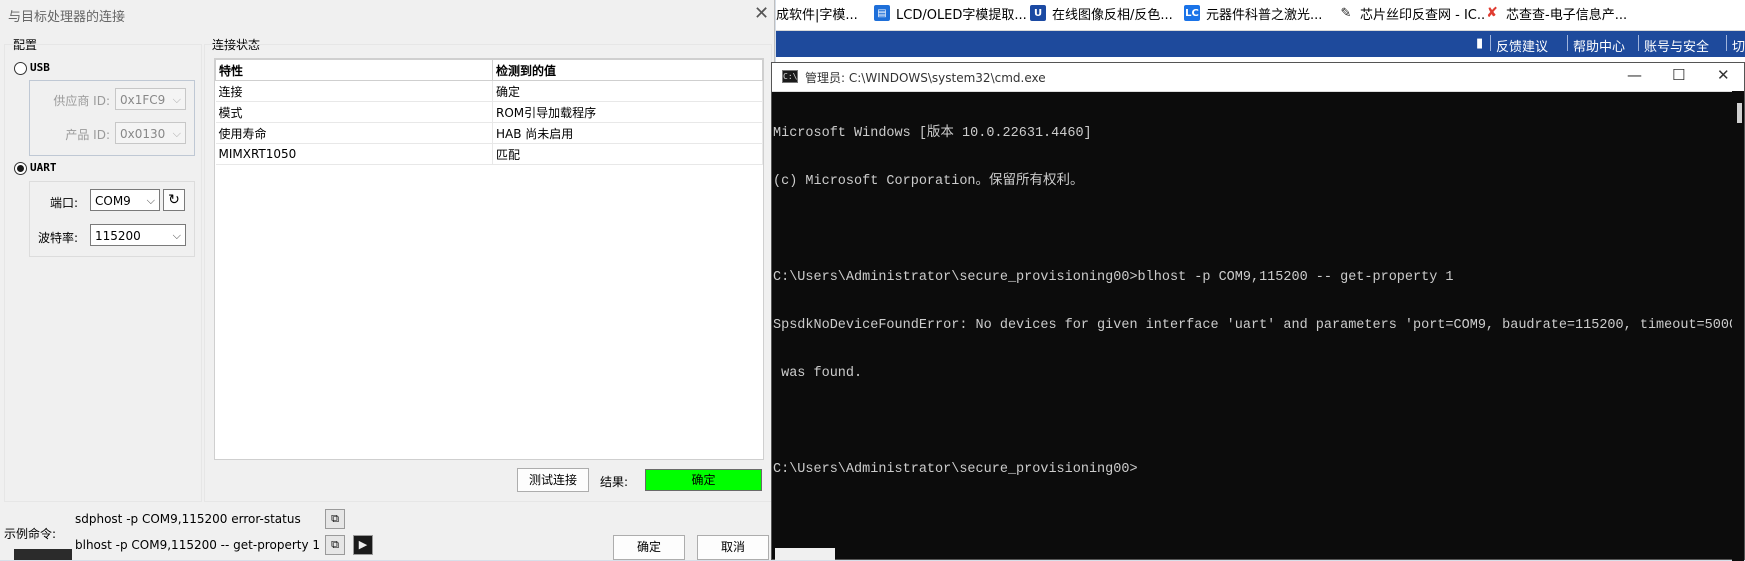  I want to click on refresh-ports-button: ↻, so click(174, 200).